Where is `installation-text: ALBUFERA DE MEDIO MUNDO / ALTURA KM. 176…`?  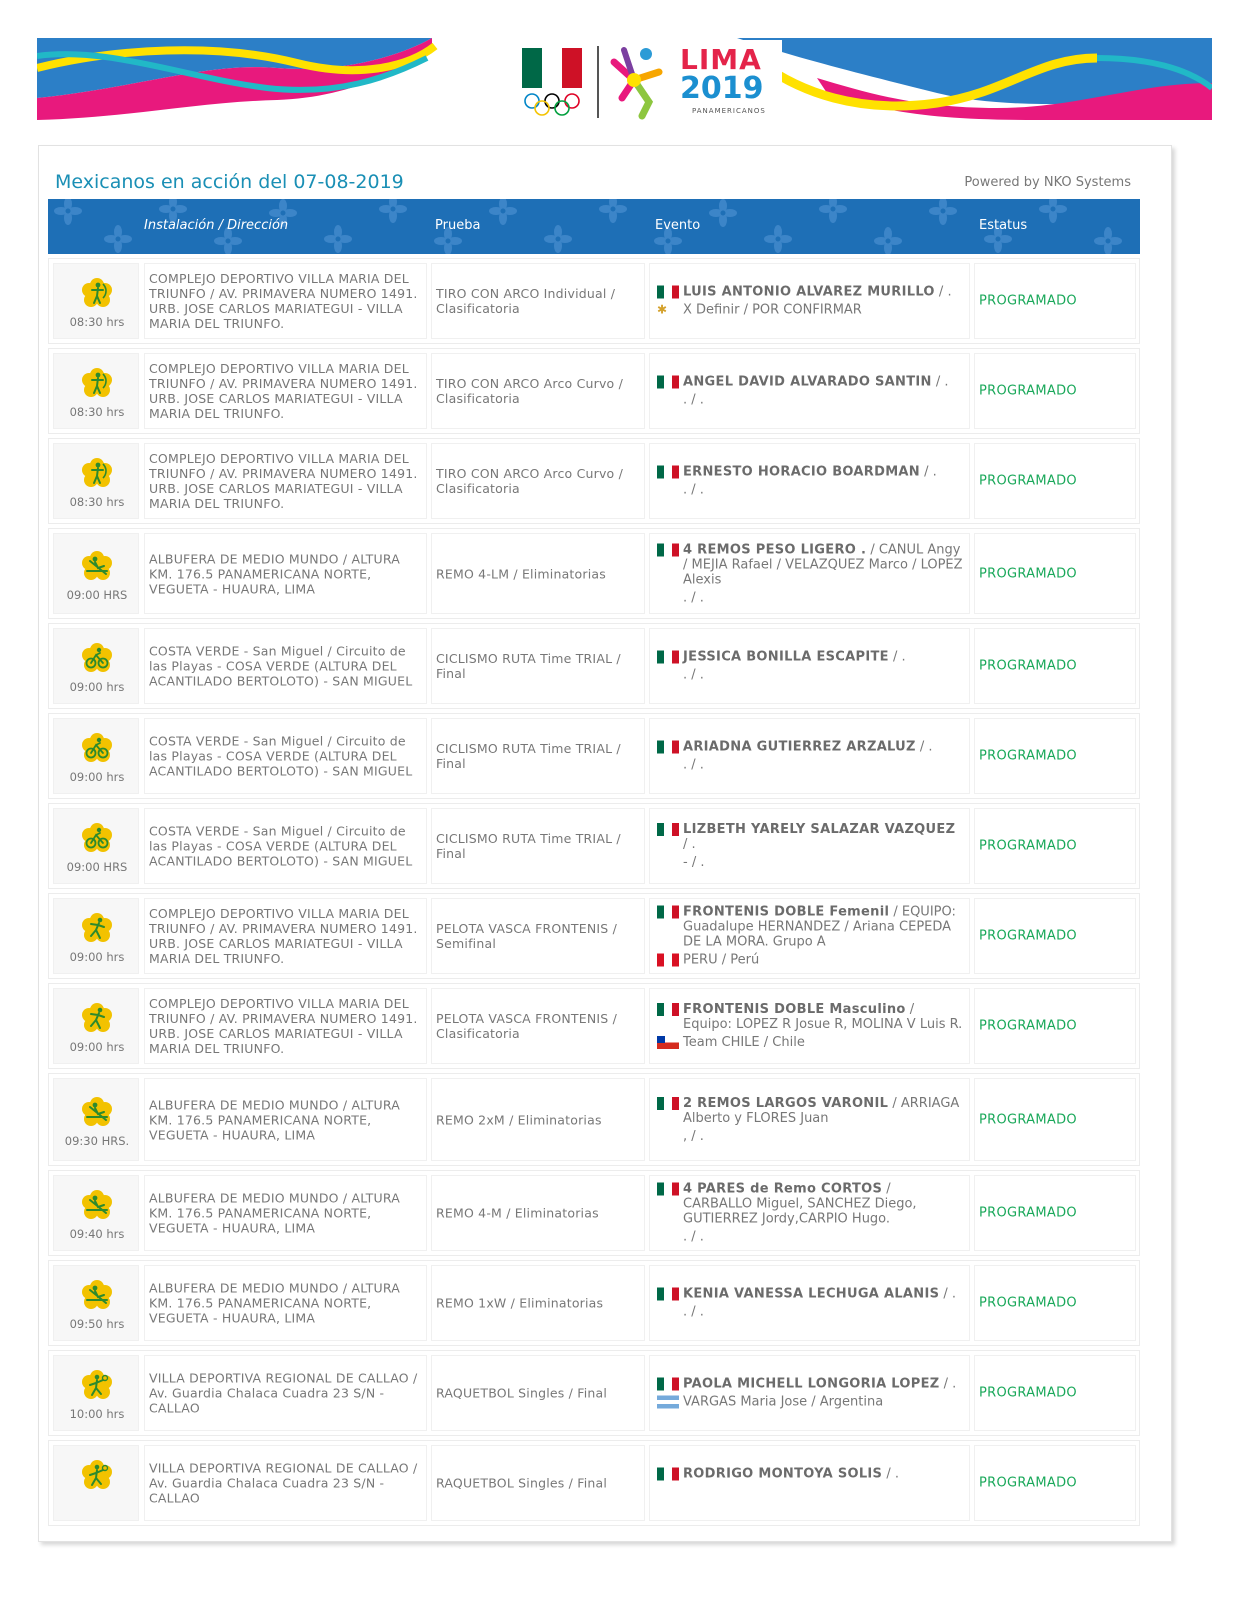 installation-text: ALBUFERA DE MEDIO MUNDO / ALTURA KM. 176… is located at coordinates (274, 1303).